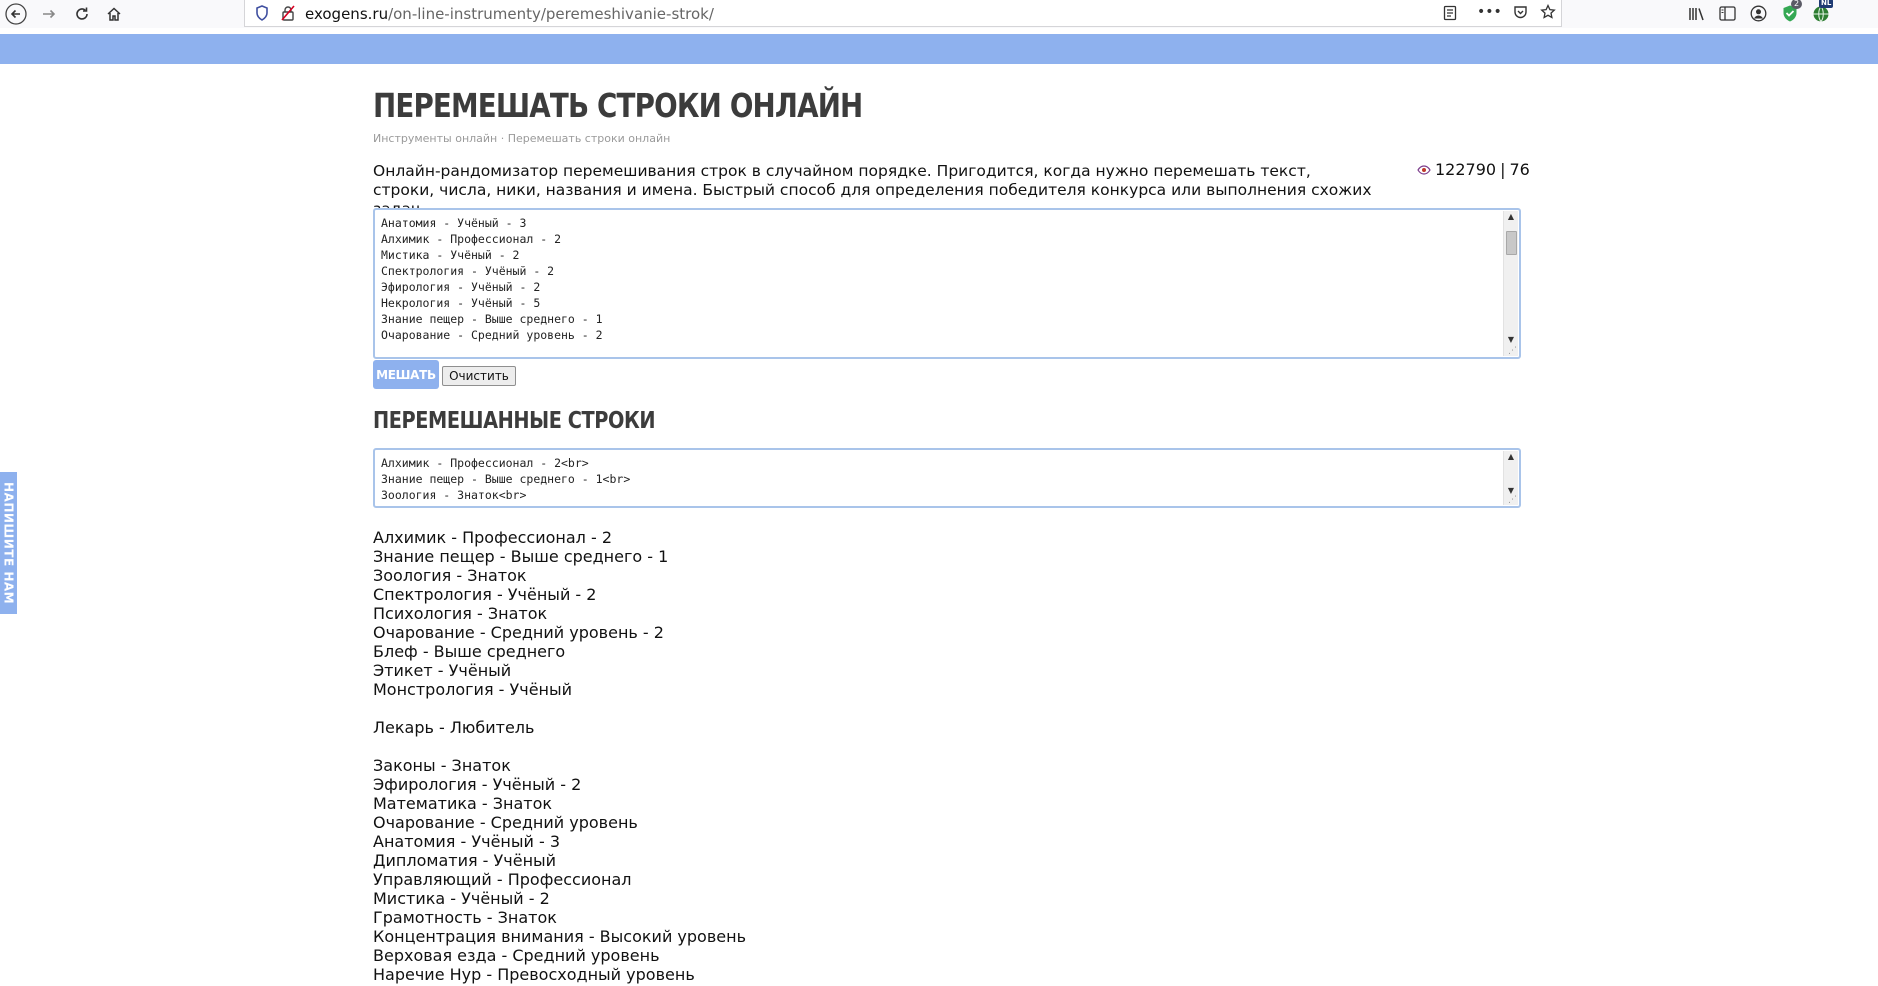  What do you see at coordinates (514, 421) in the screenshot?
I see `result-section-title: ПЕРЕМЕШАННЫЕ СТРОКИ` at bounding box center [514, 421].